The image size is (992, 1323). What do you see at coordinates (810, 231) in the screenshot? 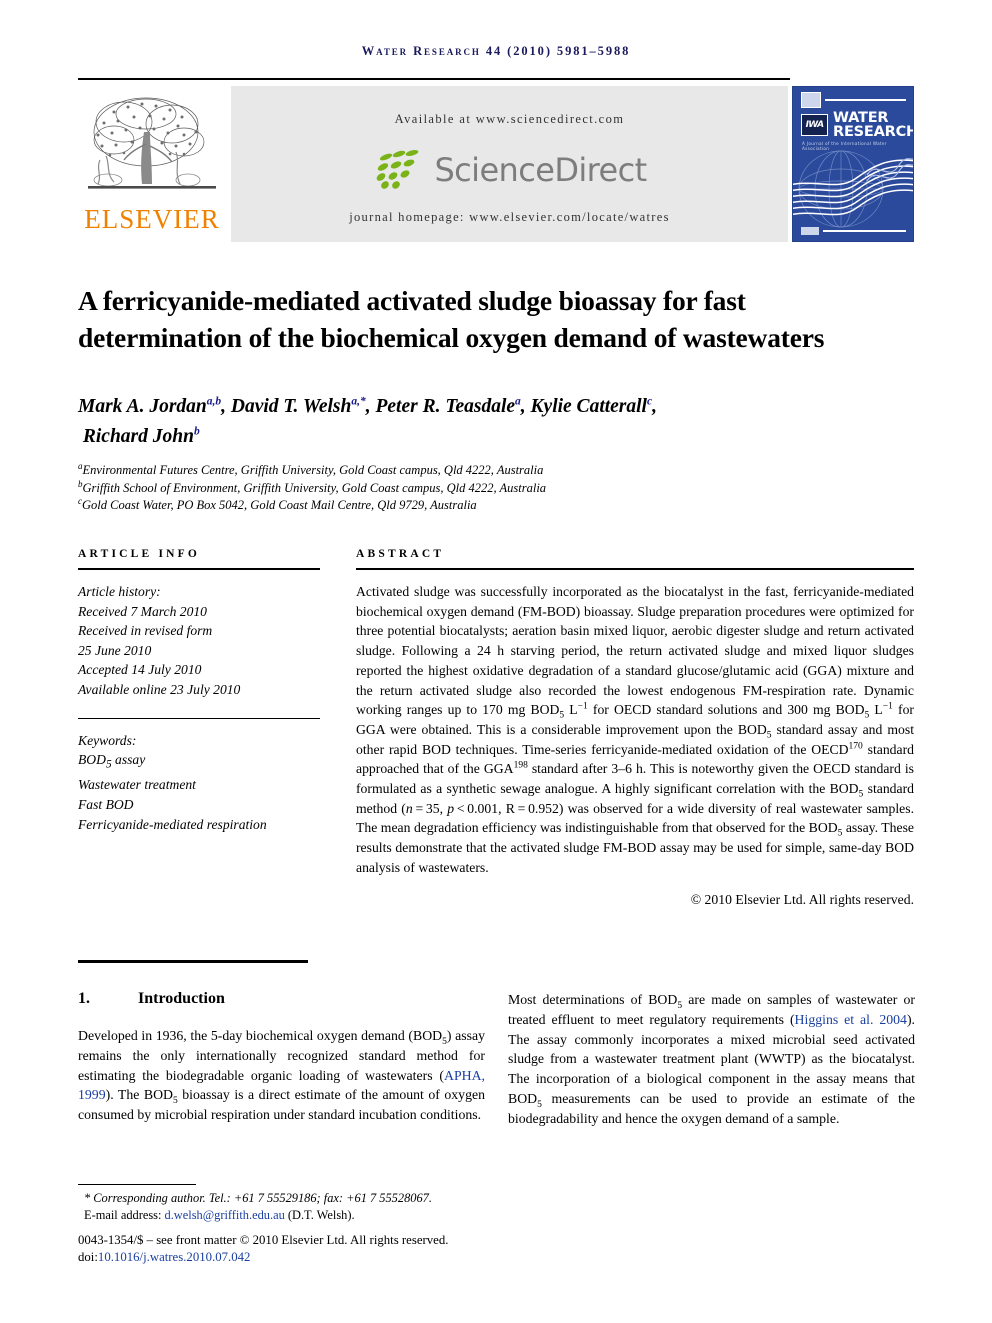
I see `cover-bottom-box` at bounding box center [810, 231].